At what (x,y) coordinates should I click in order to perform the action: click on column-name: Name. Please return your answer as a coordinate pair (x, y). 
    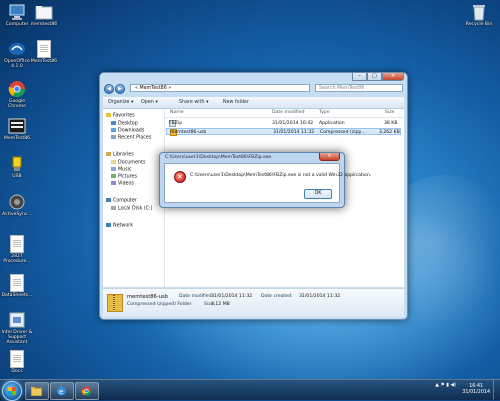
    Looking at the image, I should click on (177, 112).